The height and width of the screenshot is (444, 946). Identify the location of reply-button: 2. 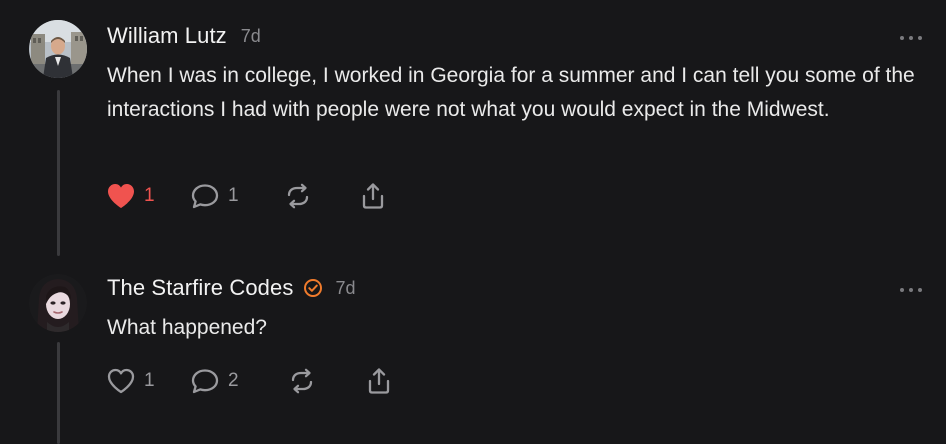
(214, 381).